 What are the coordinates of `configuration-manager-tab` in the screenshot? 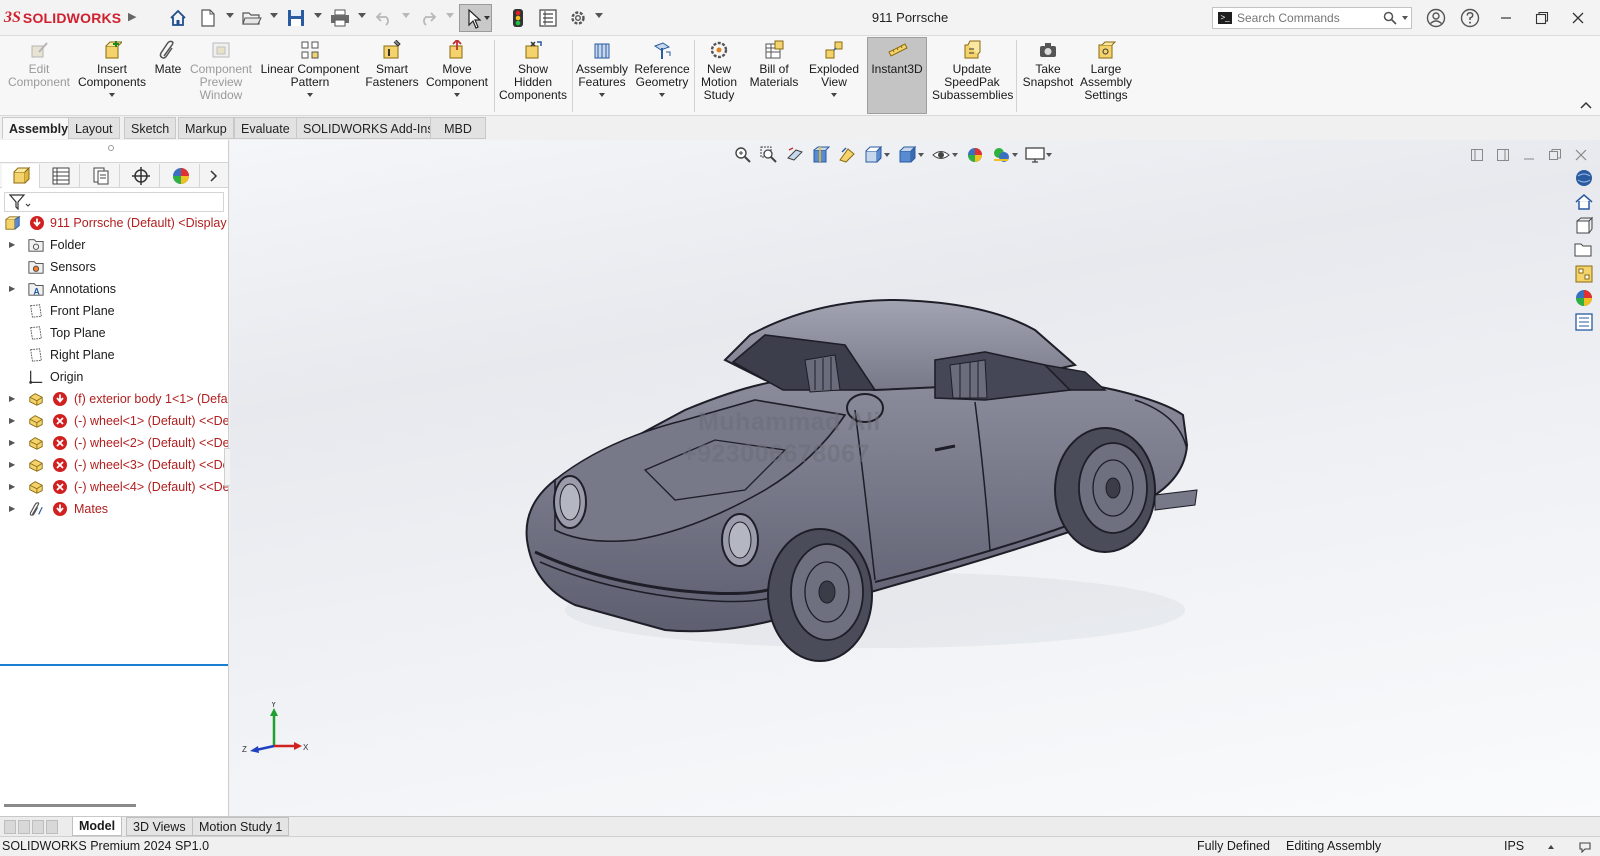 It's located at (101, 176).